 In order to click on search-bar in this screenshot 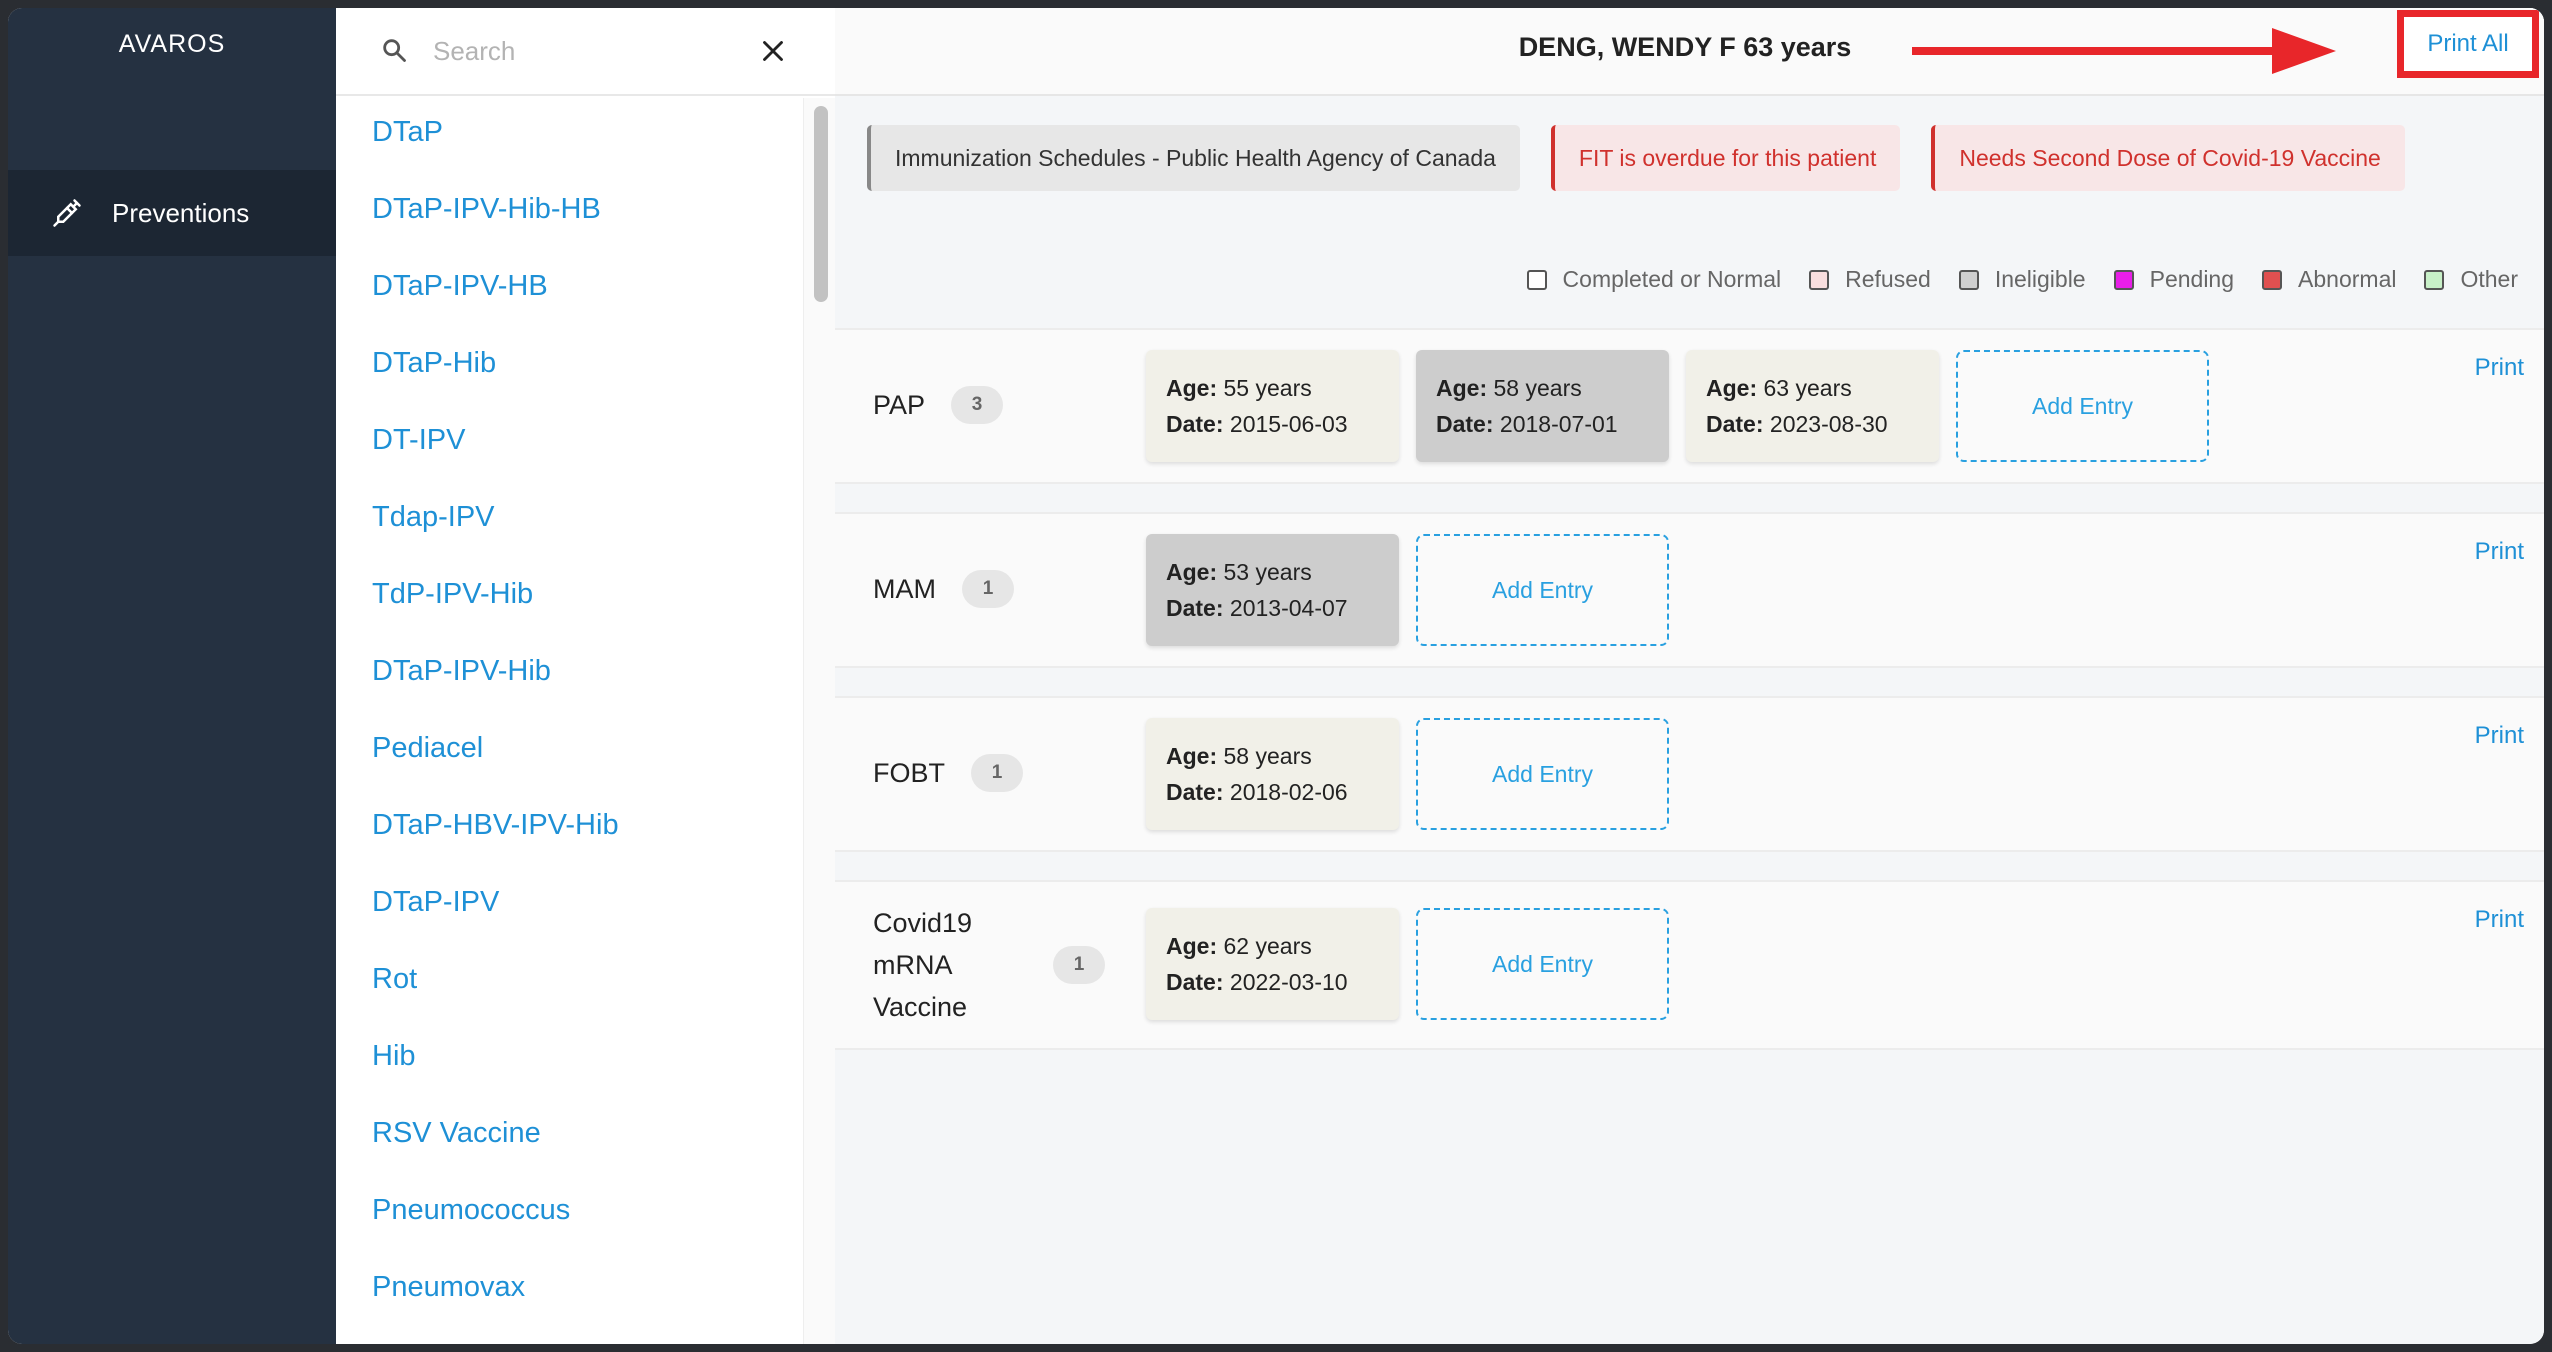, I will do `click(585, 52)`.